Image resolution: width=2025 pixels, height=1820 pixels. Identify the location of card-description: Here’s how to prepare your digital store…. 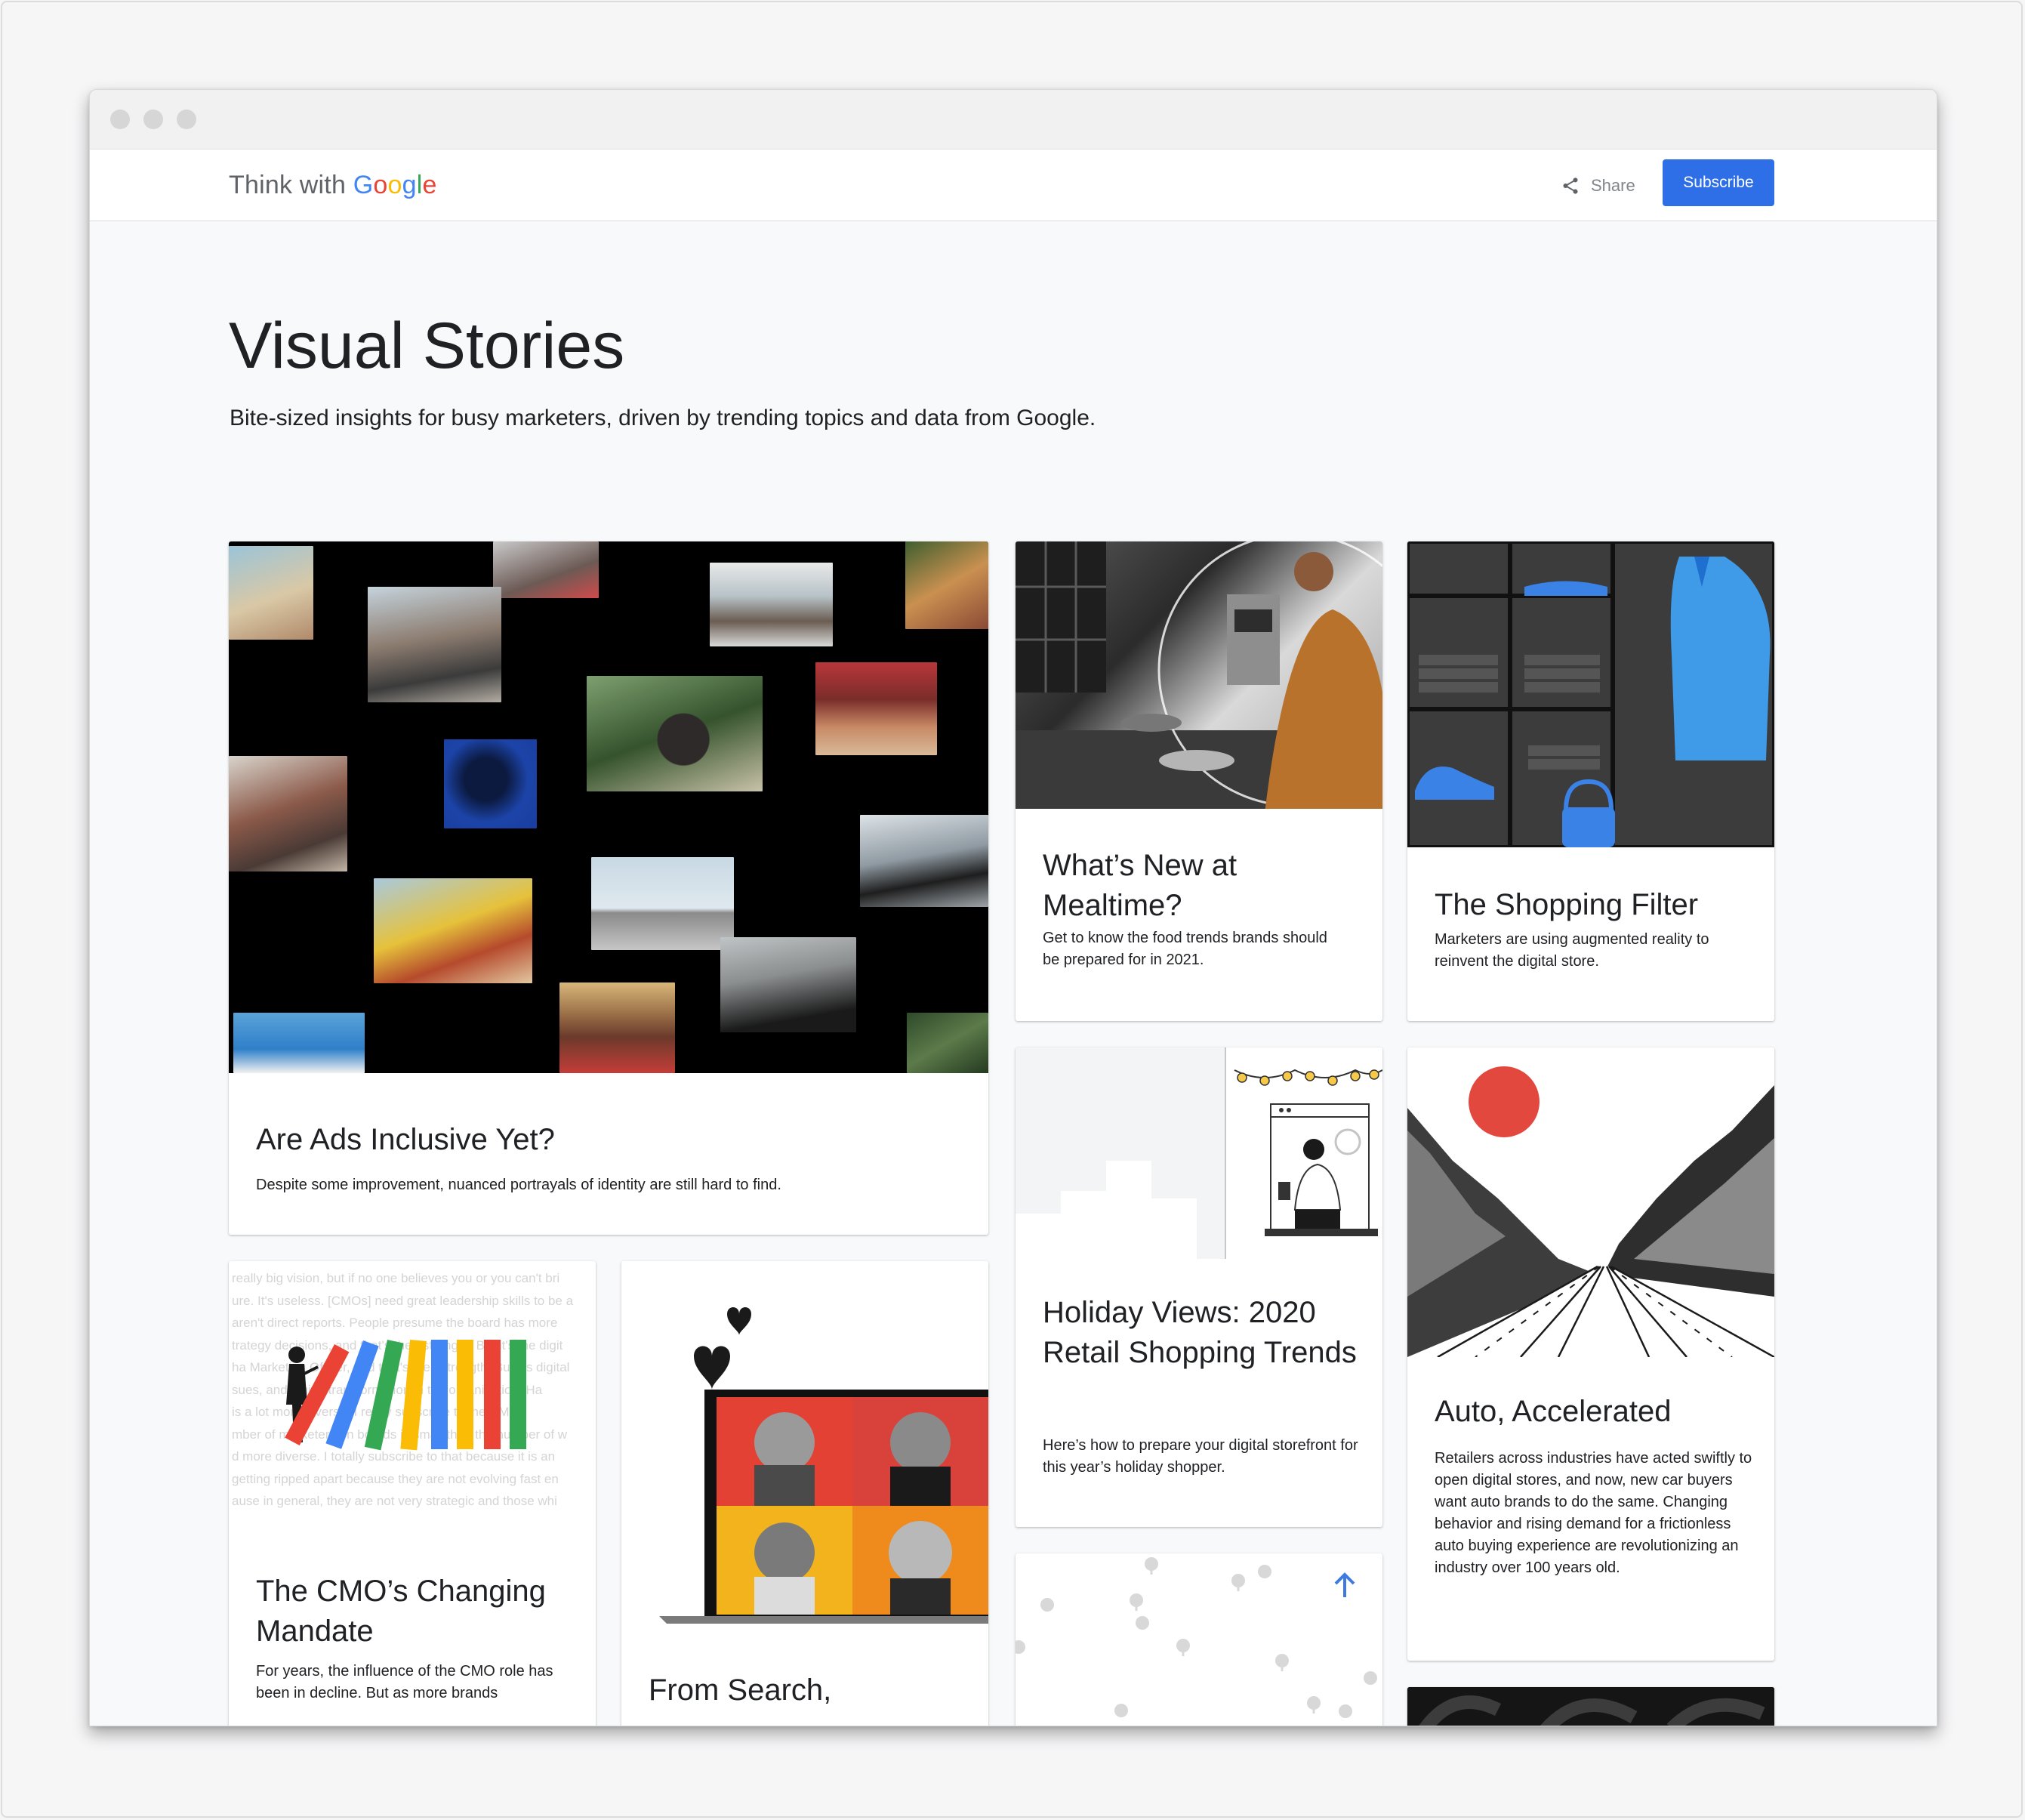
(1200, 1456).